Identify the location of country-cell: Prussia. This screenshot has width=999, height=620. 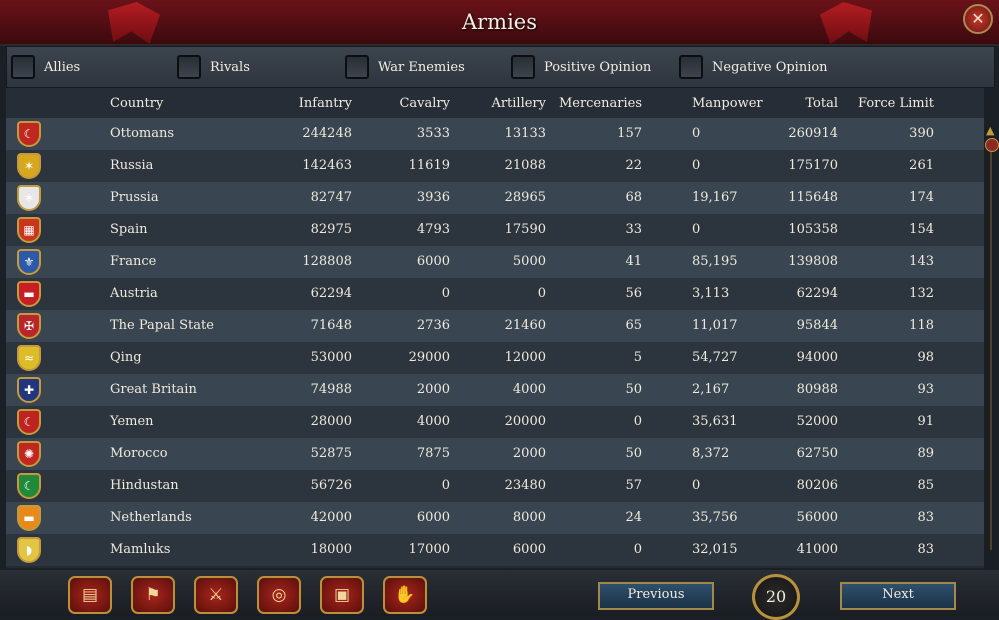
(134, 197).